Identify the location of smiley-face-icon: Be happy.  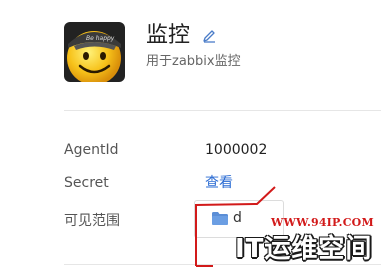
(94, 52).